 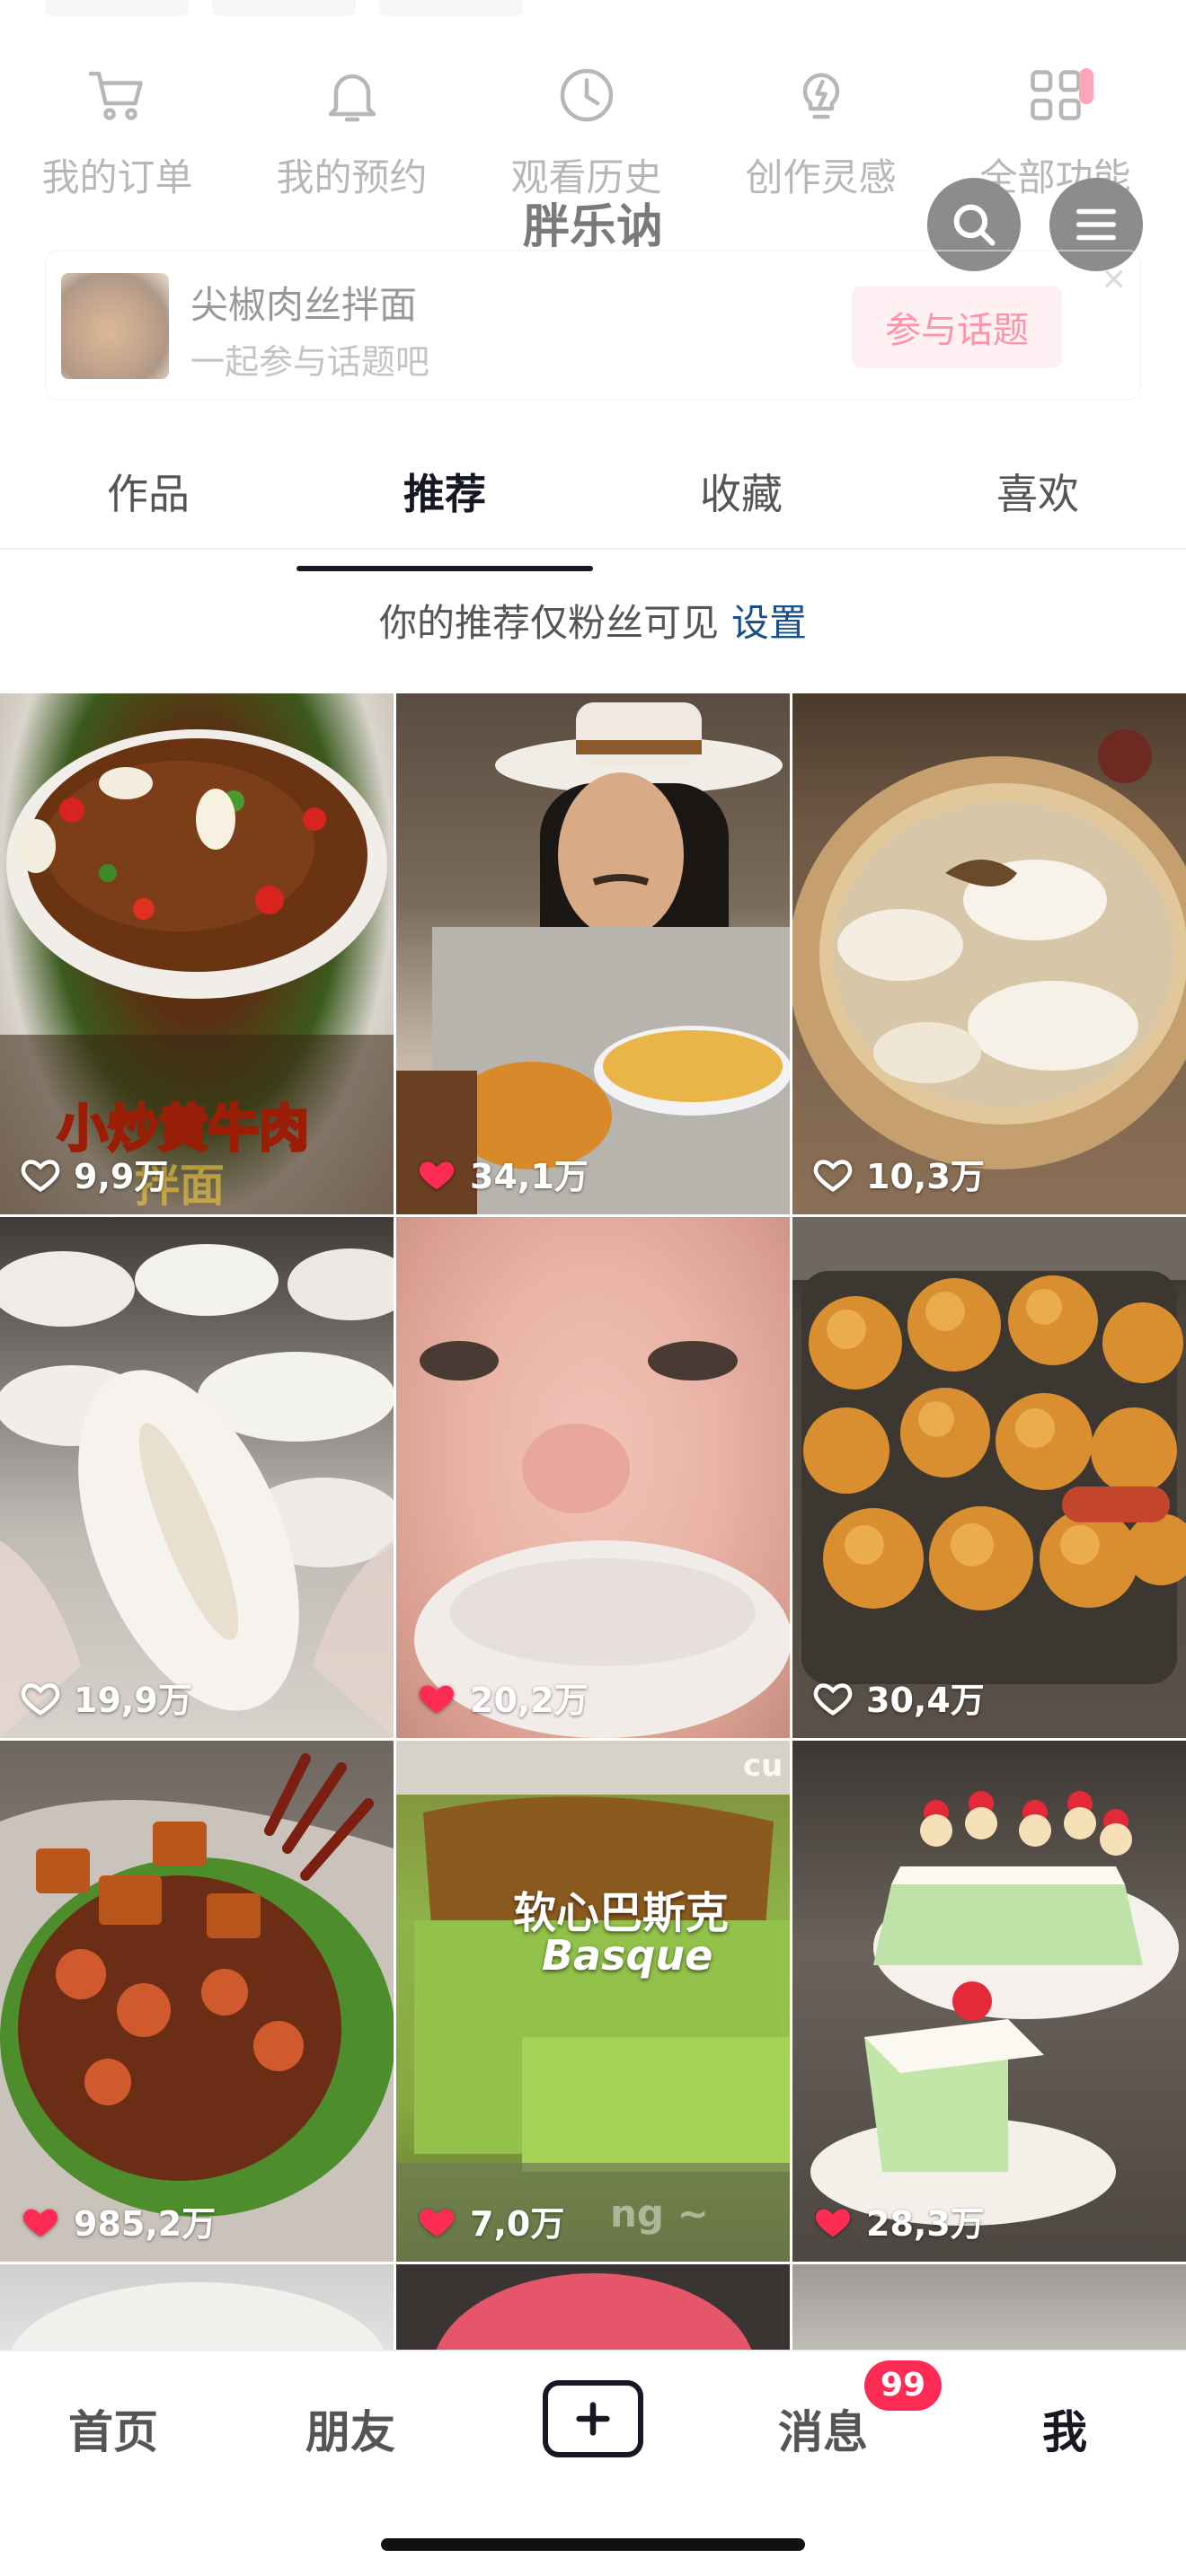 I want to click on tab-favorites: 收藏, so click(x=741, y=505).